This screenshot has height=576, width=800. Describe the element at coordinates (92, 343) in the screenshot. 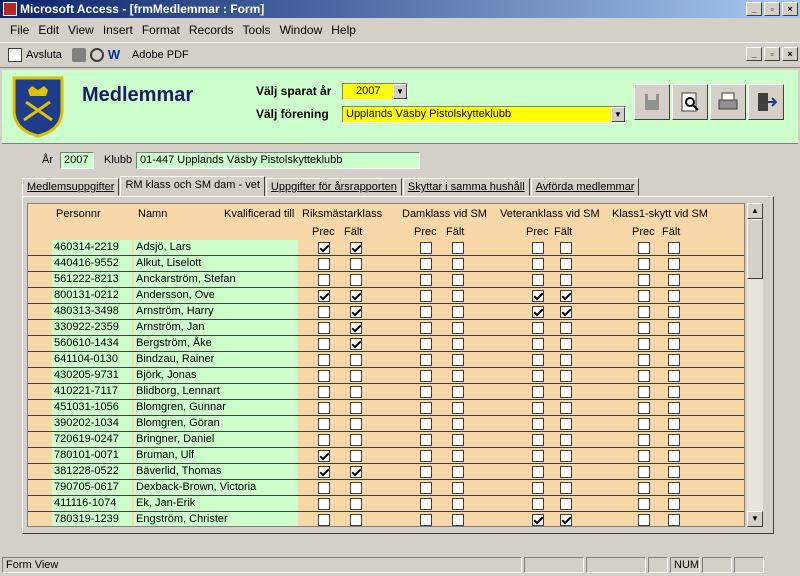

I see `personnr-cell: 560610-1434` at that location.